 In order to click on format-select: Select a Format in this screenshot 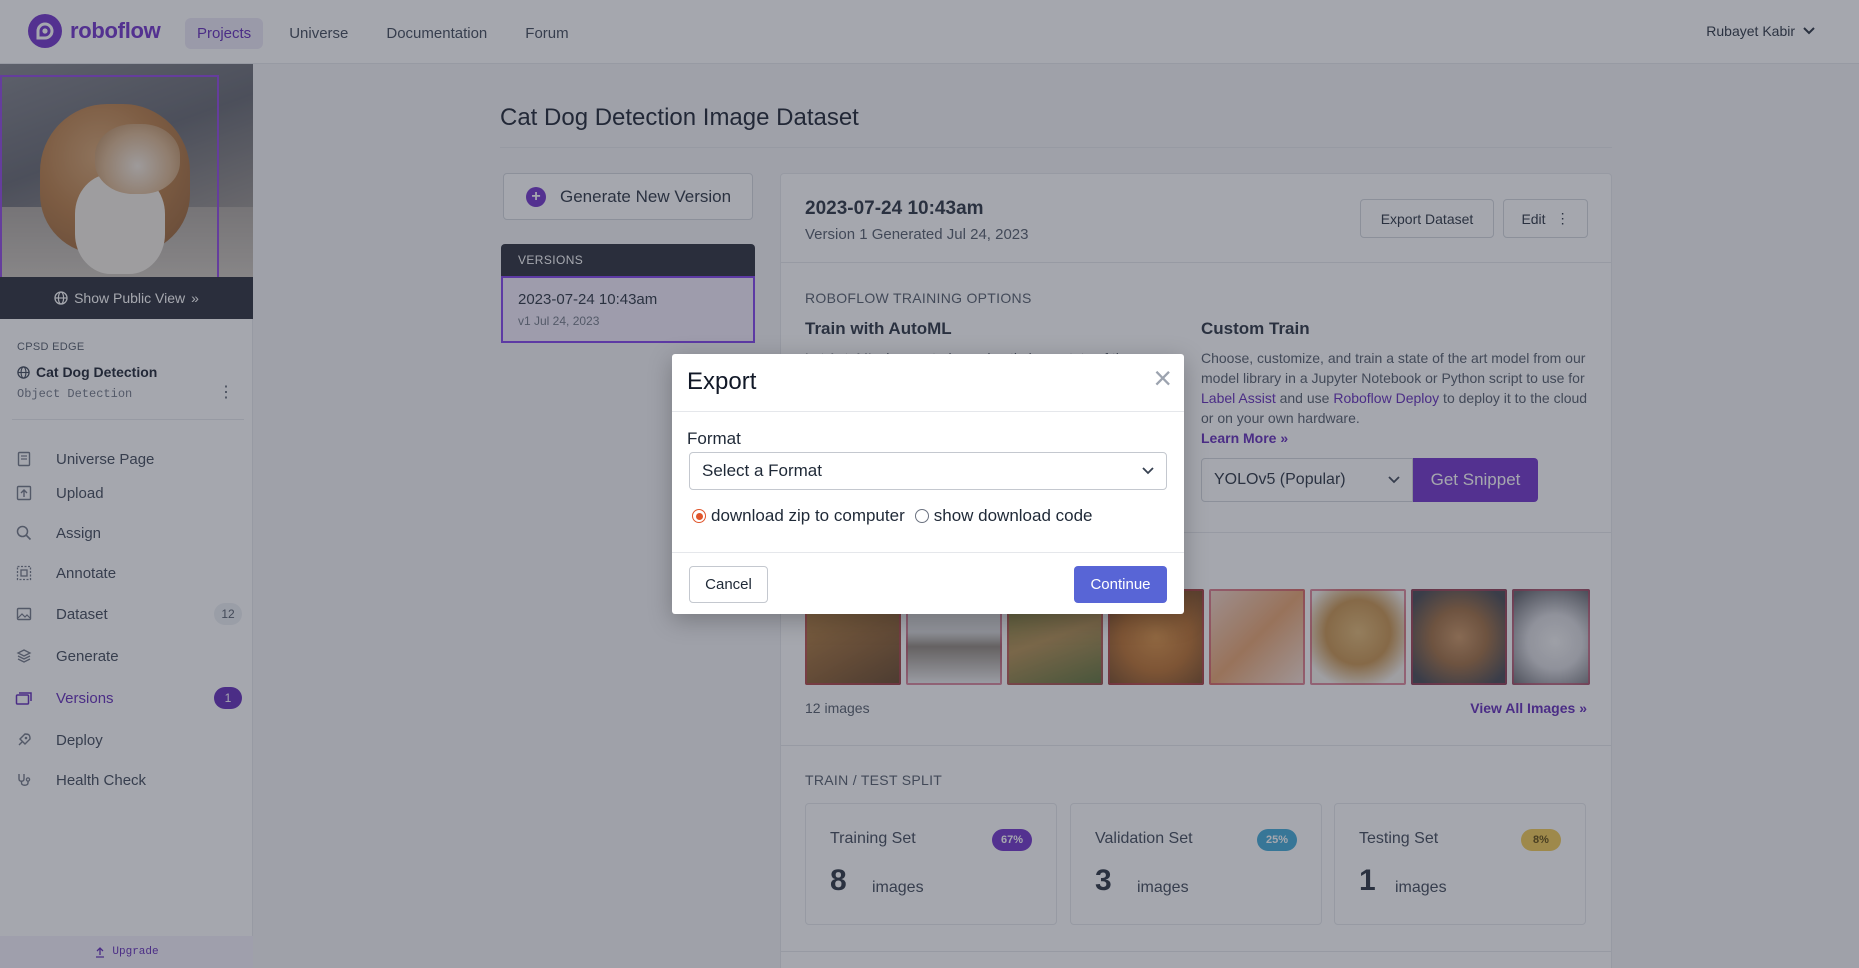, I will do `click(928, 471)`.